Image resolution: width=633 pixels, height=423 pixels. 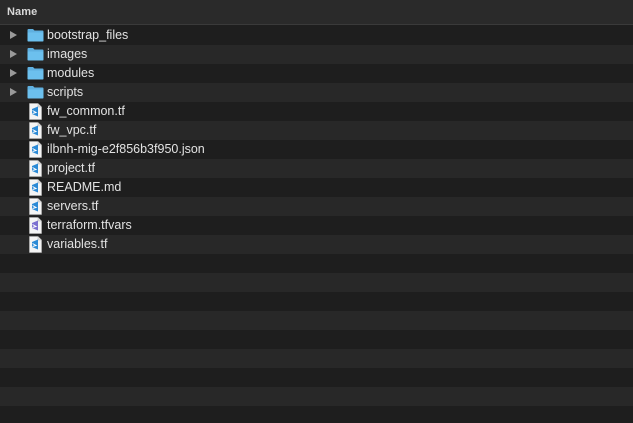 I want to click on file-row: fw_vpc.tf, so click(x=316, y=130).